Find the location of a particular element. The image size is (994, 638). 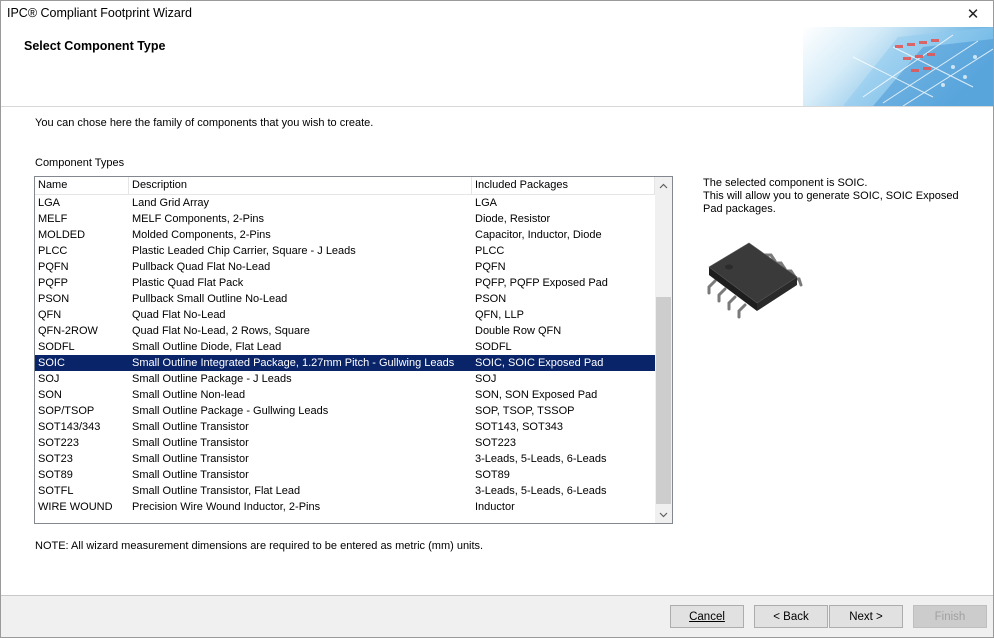

row-packages-cell: 3-Leads, 5-Leads, 6-Leads is located at coordinates (541, 459).